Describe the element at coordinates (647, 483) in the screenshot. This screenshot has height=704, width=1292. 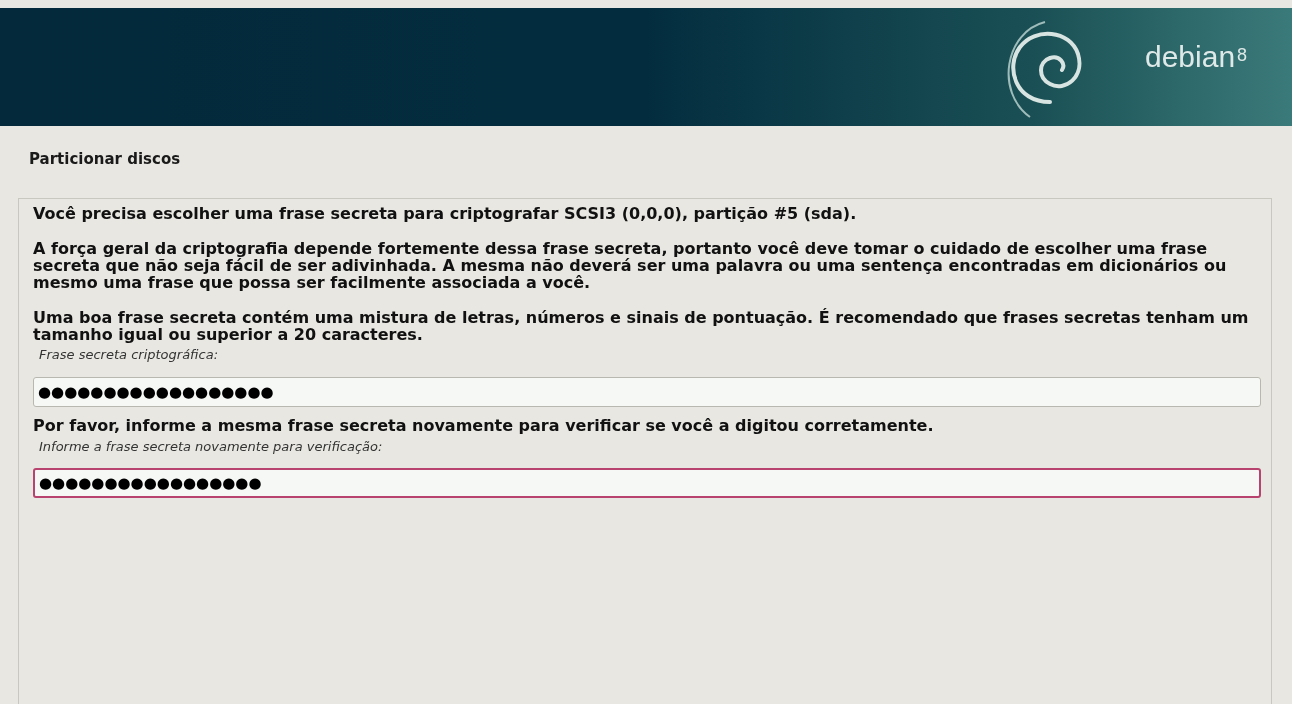
I see `passphrase-field: ●●●●●●●●●●●●●●●●●` at that location.